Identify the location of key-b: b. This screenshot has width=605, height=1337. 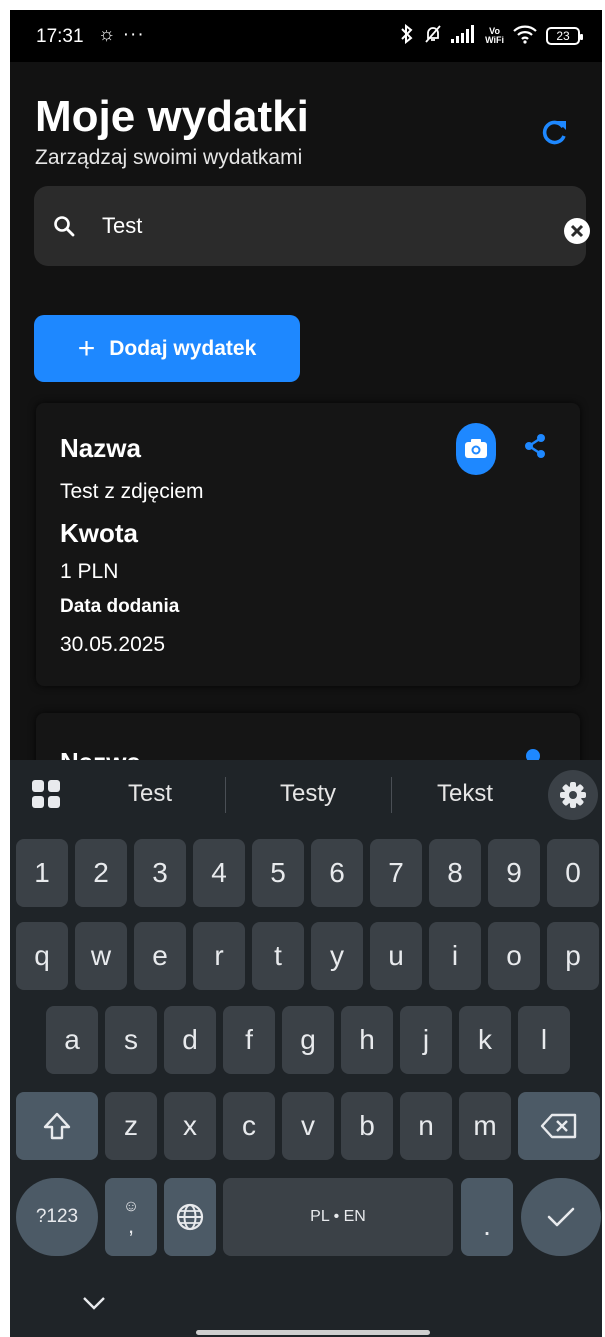
(367, 1126).